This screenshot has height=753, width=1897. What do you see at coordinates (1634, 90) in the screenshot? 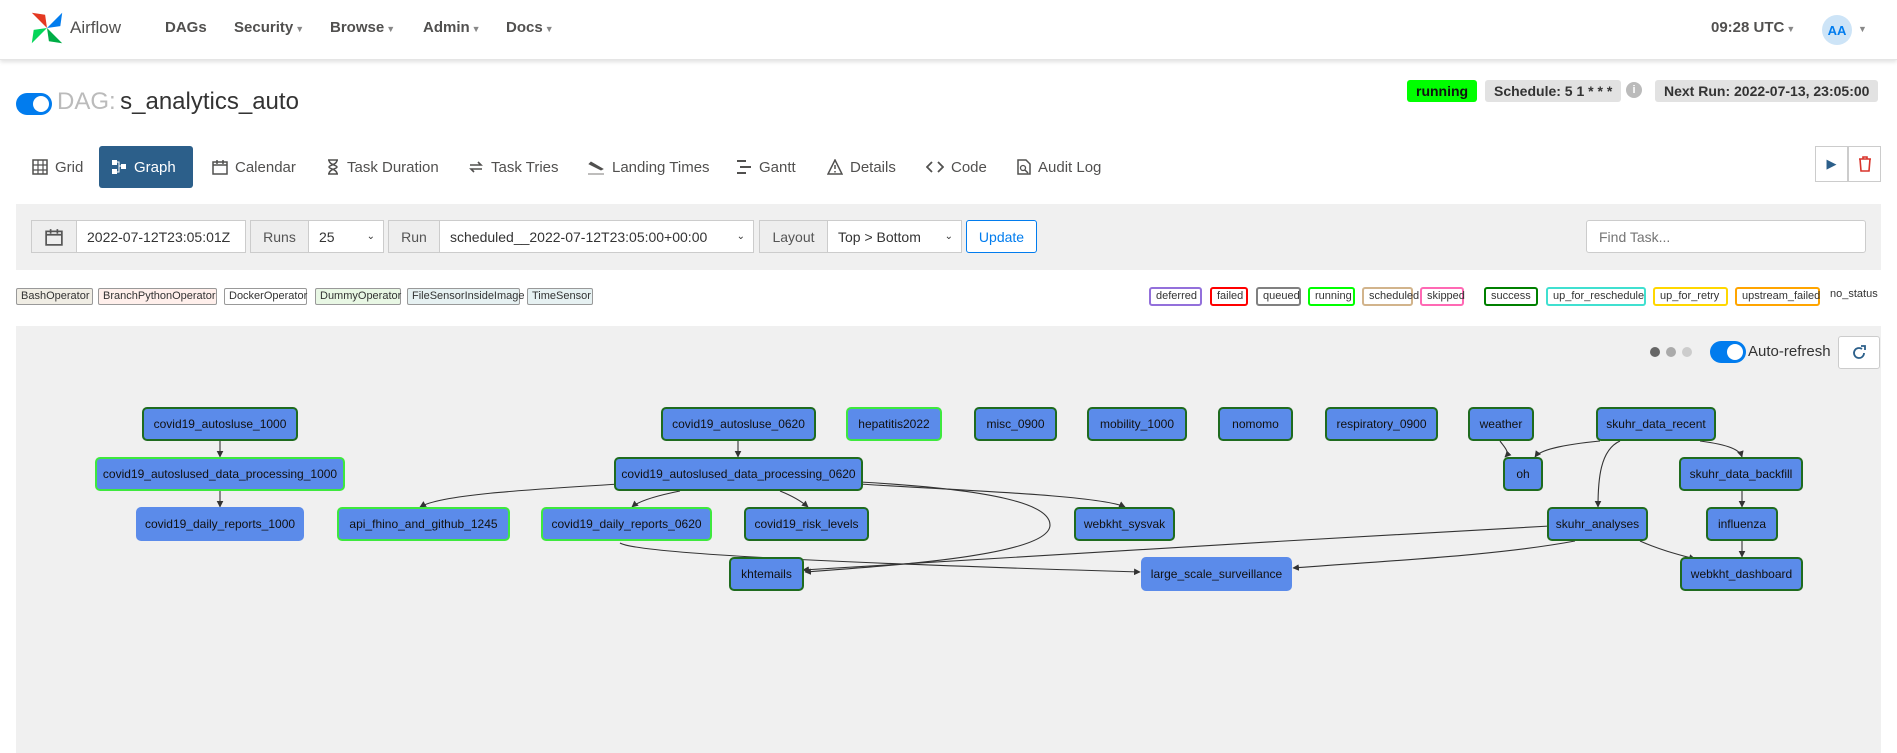
I see `info-icon: i` at bounding box center [1634, 90].